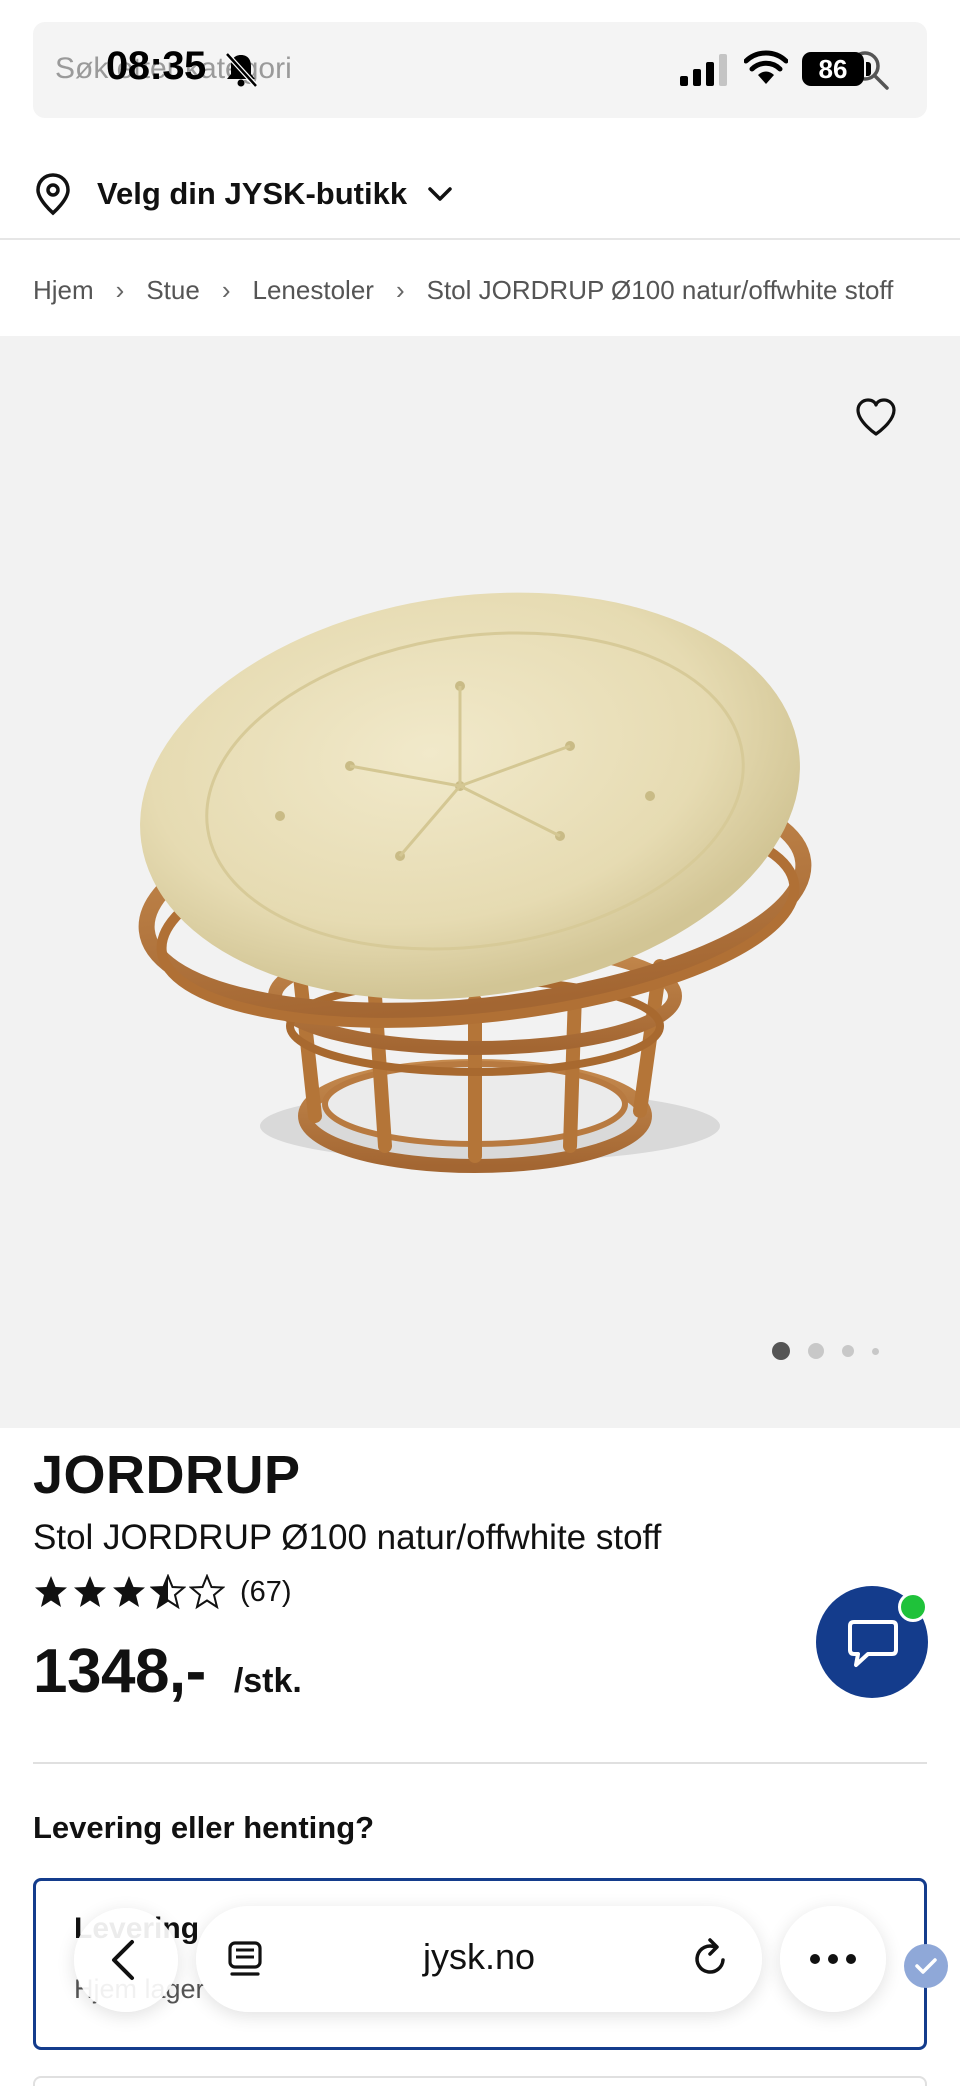 The height and width of the screenshot is (2086, 960). Describe the element at coordinates (167, 1475) in the screenshot. I see `product-brand: JORDRUP` at that location.